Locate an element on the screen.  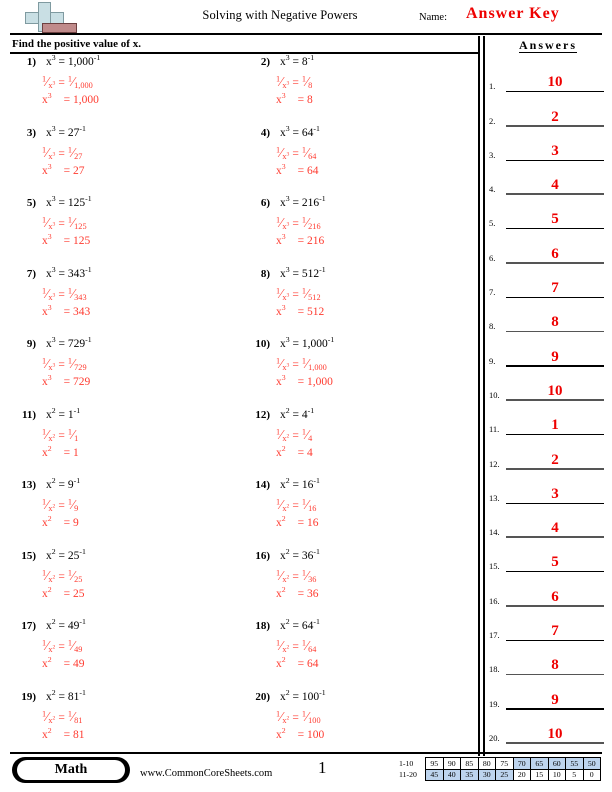
problem-equation: x3 = 512-1 is located at coordinates (303, 272).